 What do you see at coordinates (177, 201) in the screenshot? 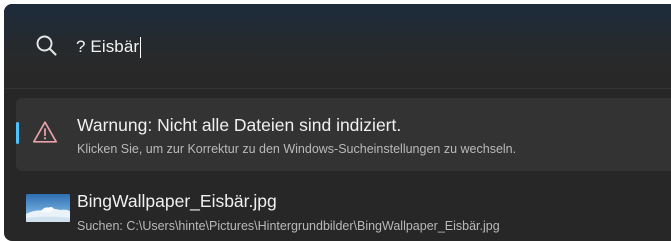
I see `result-title: BingWallpaper_Eisbär.jpg` at bounding box center [177, 201].